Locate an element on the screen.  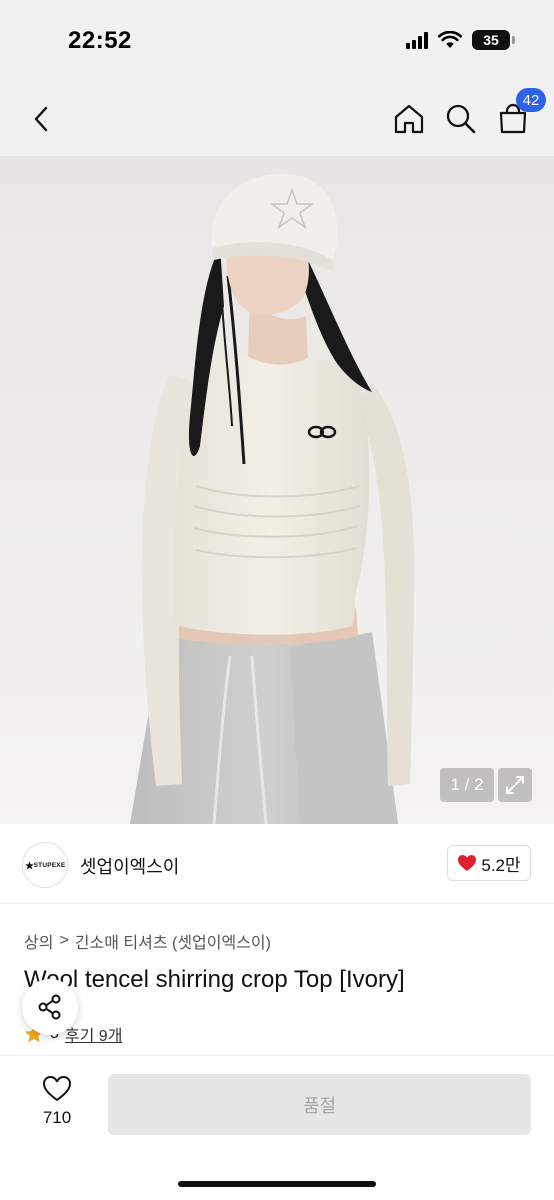
status-icons: 35 is located at coordinates (460, 40).